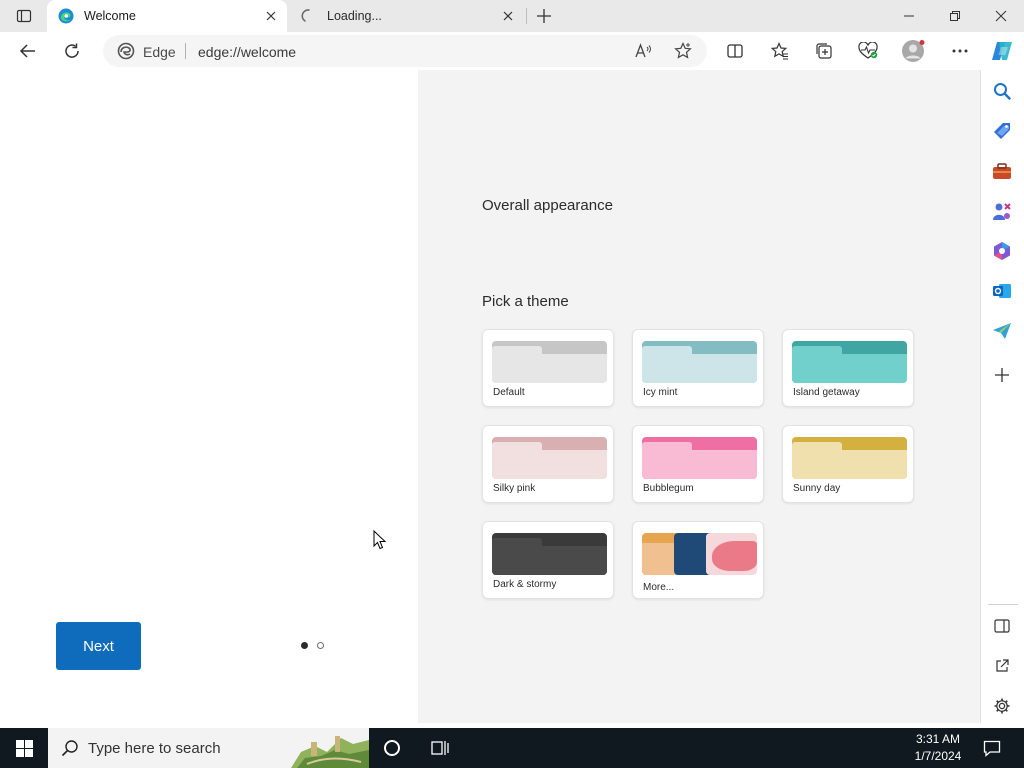  I want to click on profile-button, so click(913, 51).